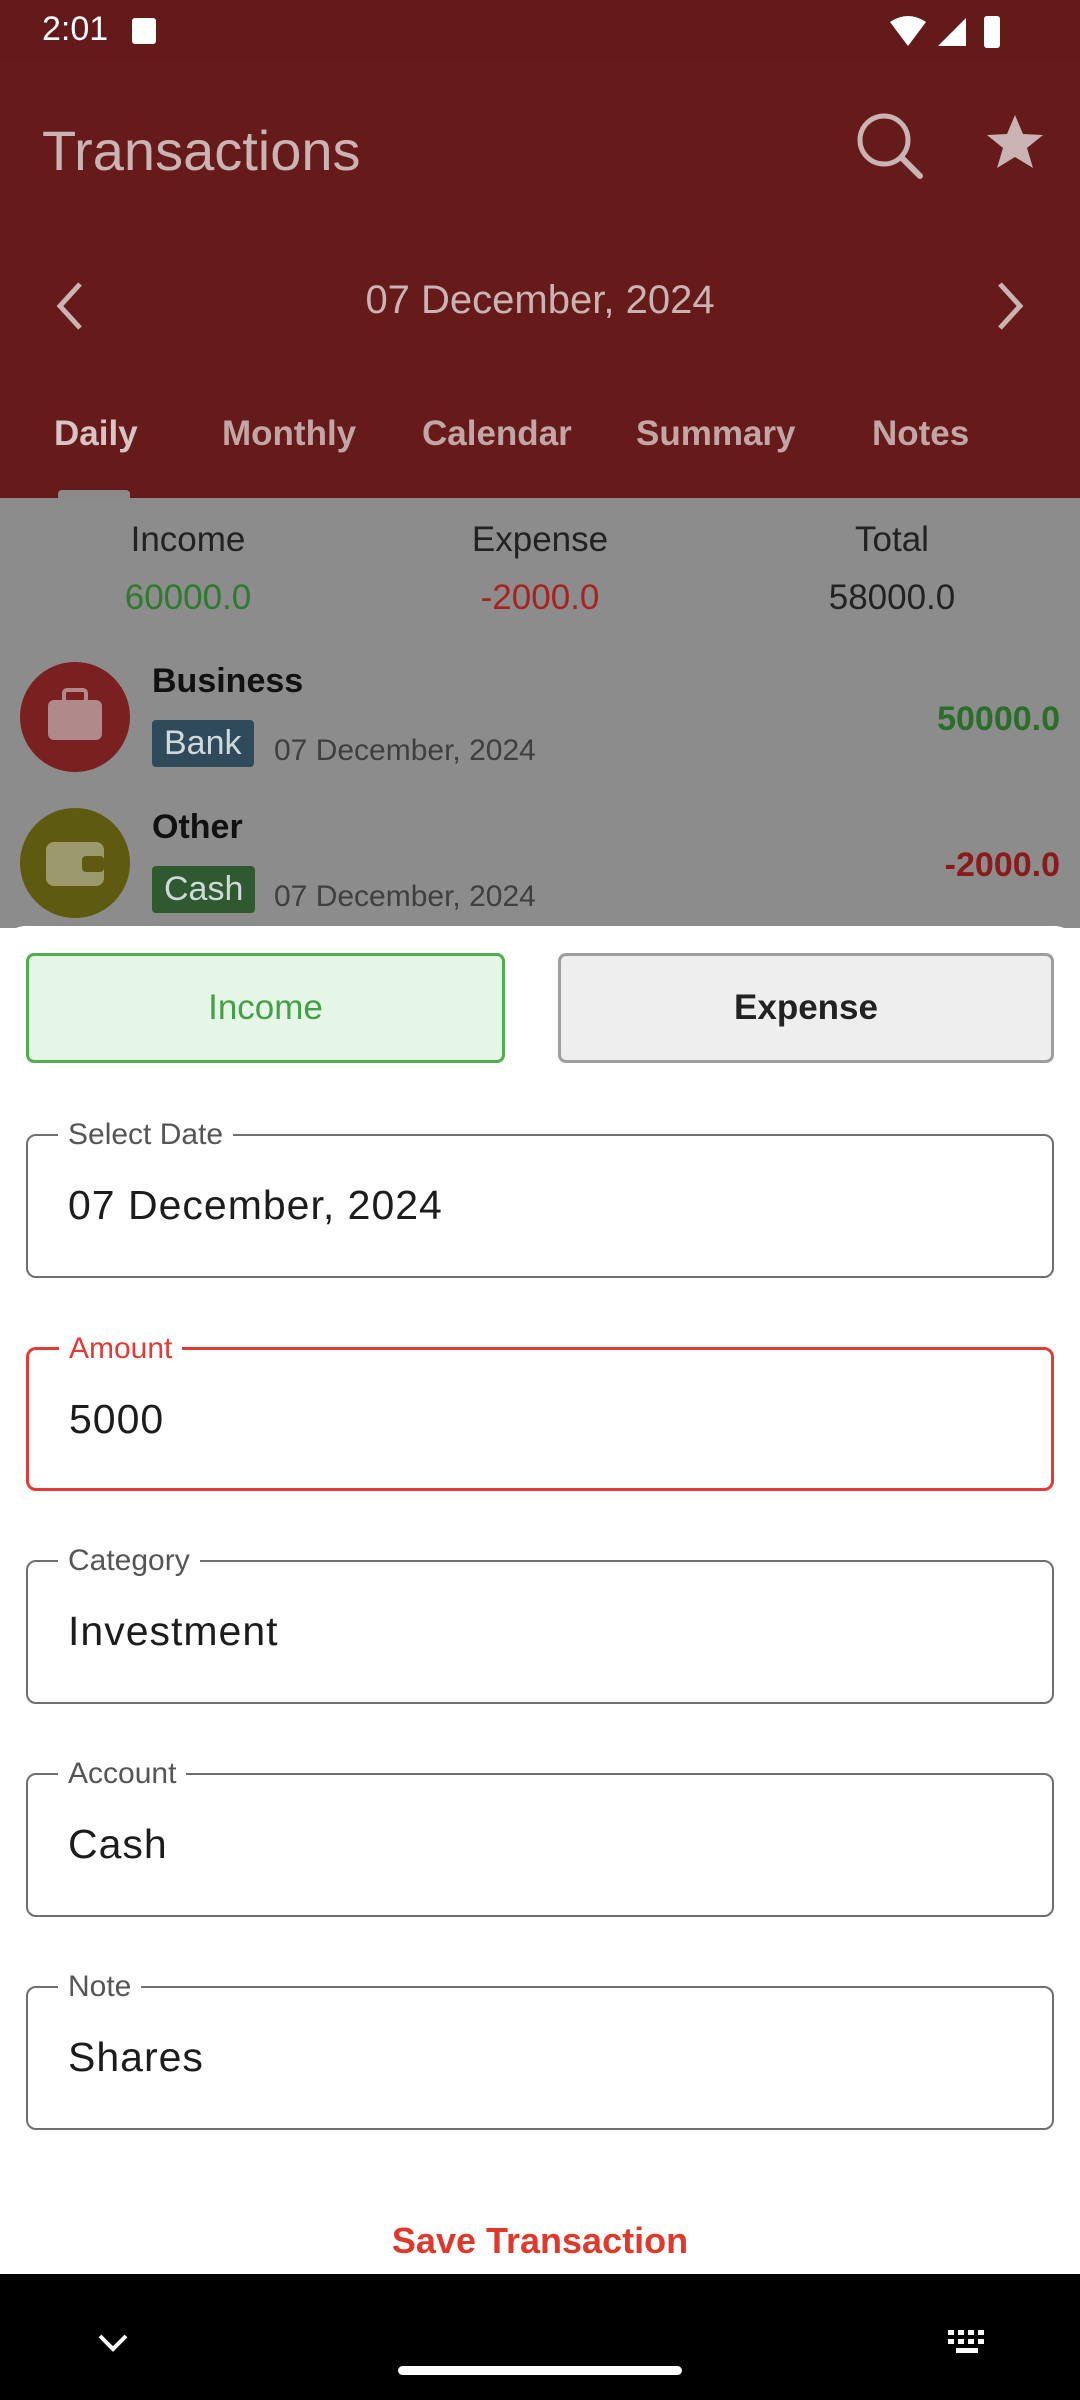 Image resolution: width=1080 pixels, height=2400 pixels. I want to click on briefcase-icon, so click(75, 714).